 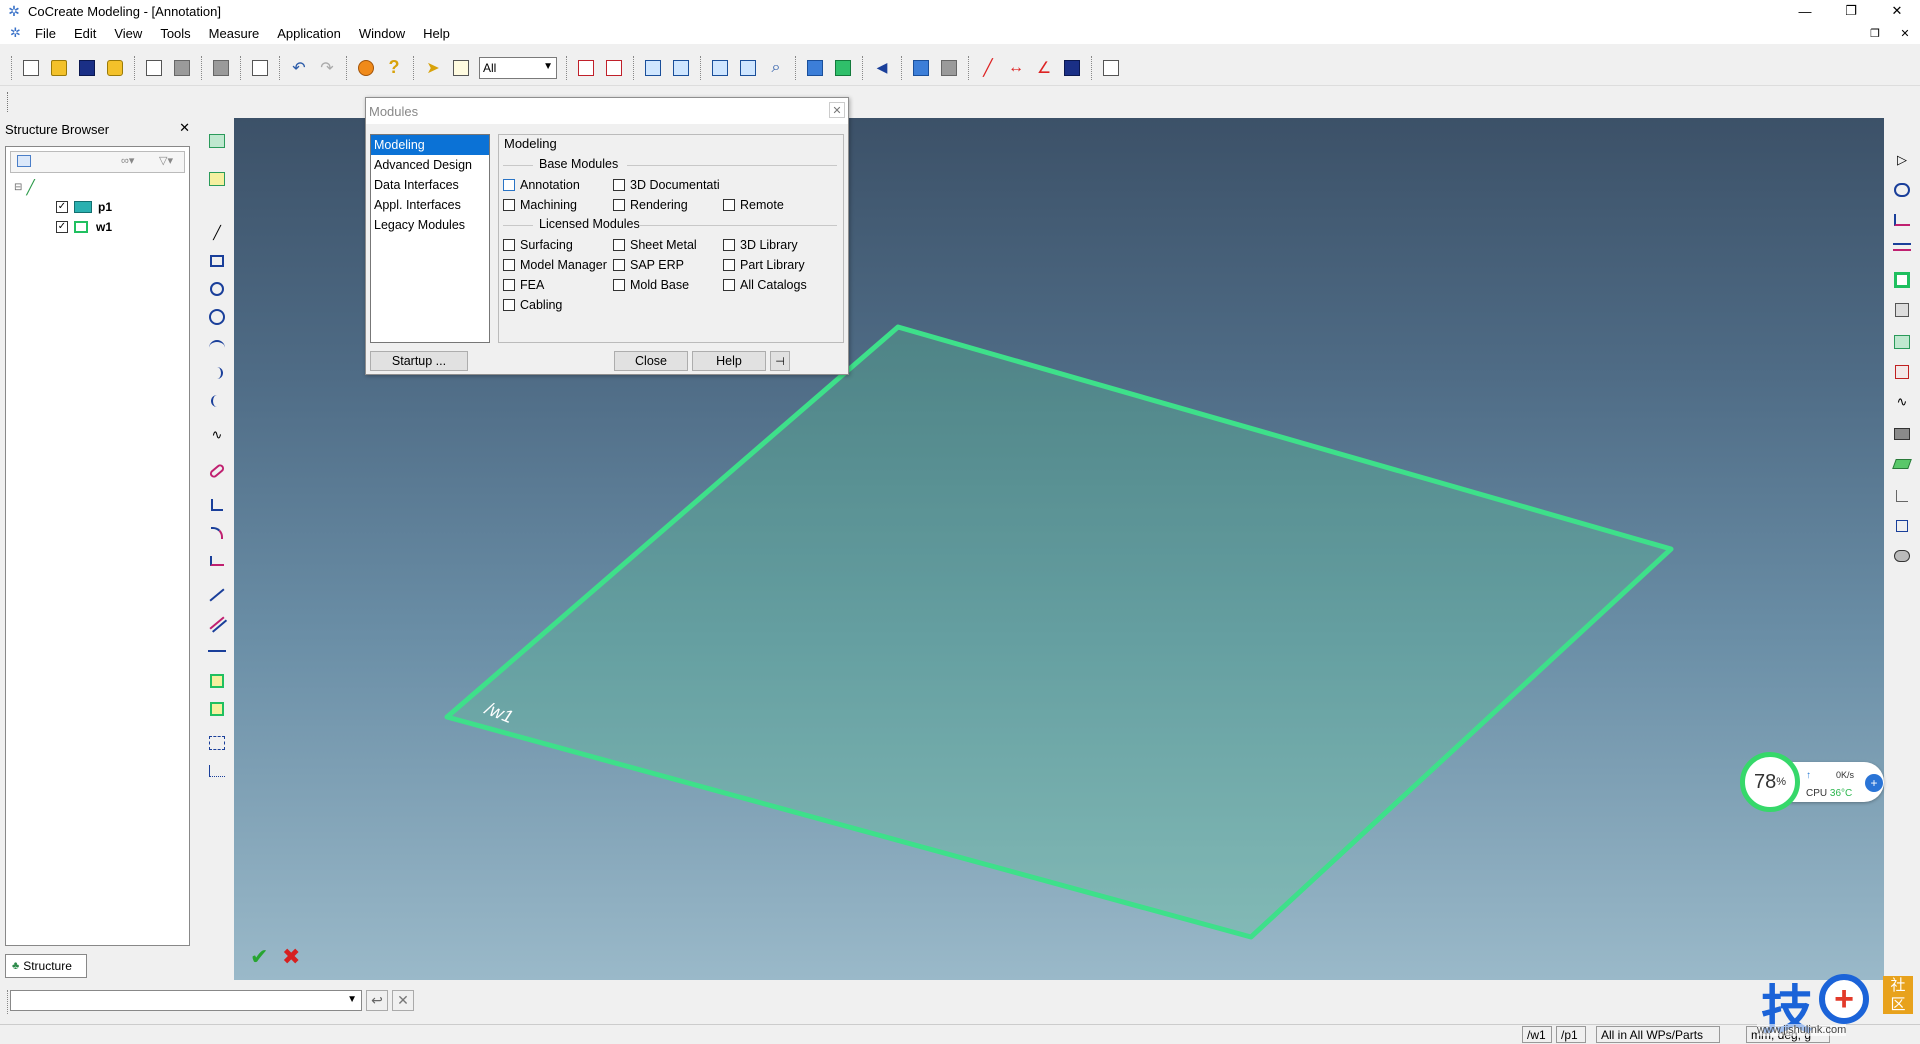 I want to click on module-category-legacy-modules: Legacy Modules, so click(x=430, y=225).